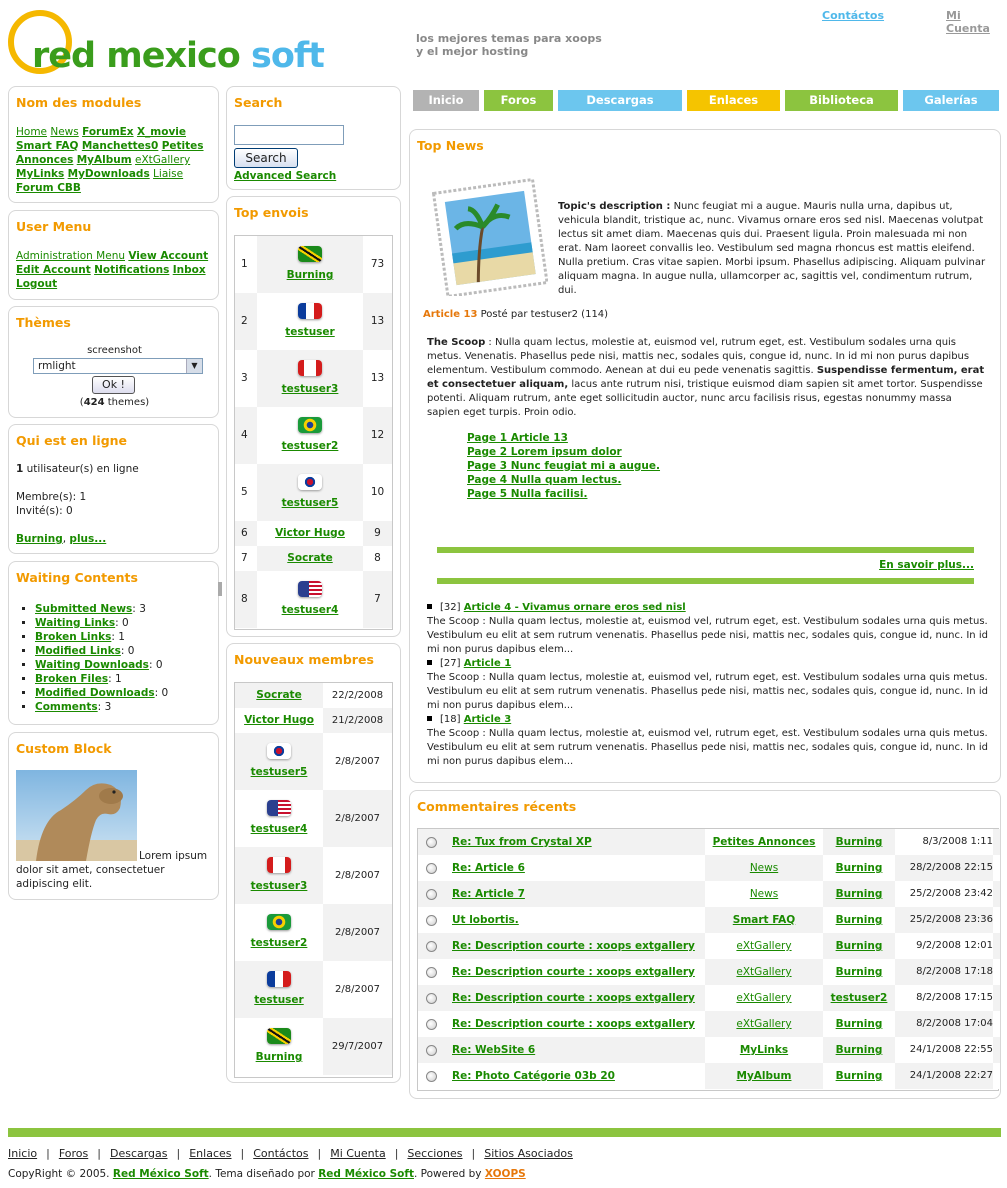 The width and height of the screenshot is (1007, 1188). What do you see at coordinates (493, 1050) in the screenshot?
I see `comment-title-link: Re: WebSite 6` at bounding box center [493, 1050].